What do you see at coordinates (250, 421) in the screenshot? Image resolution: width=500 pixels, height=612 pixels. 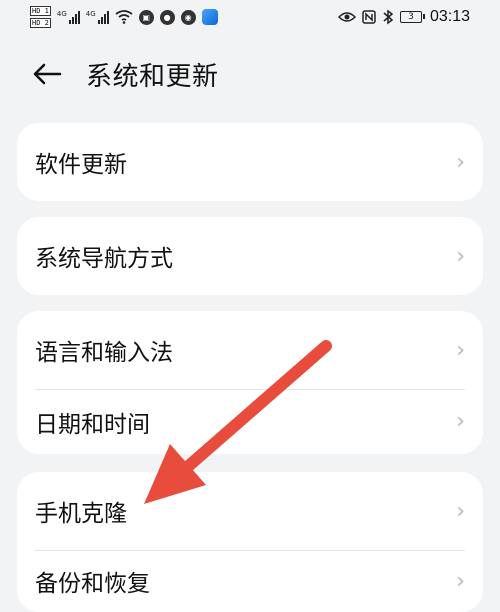 I see `date-time-item: 日期和时间 ›` at bounding box center [250, 421].